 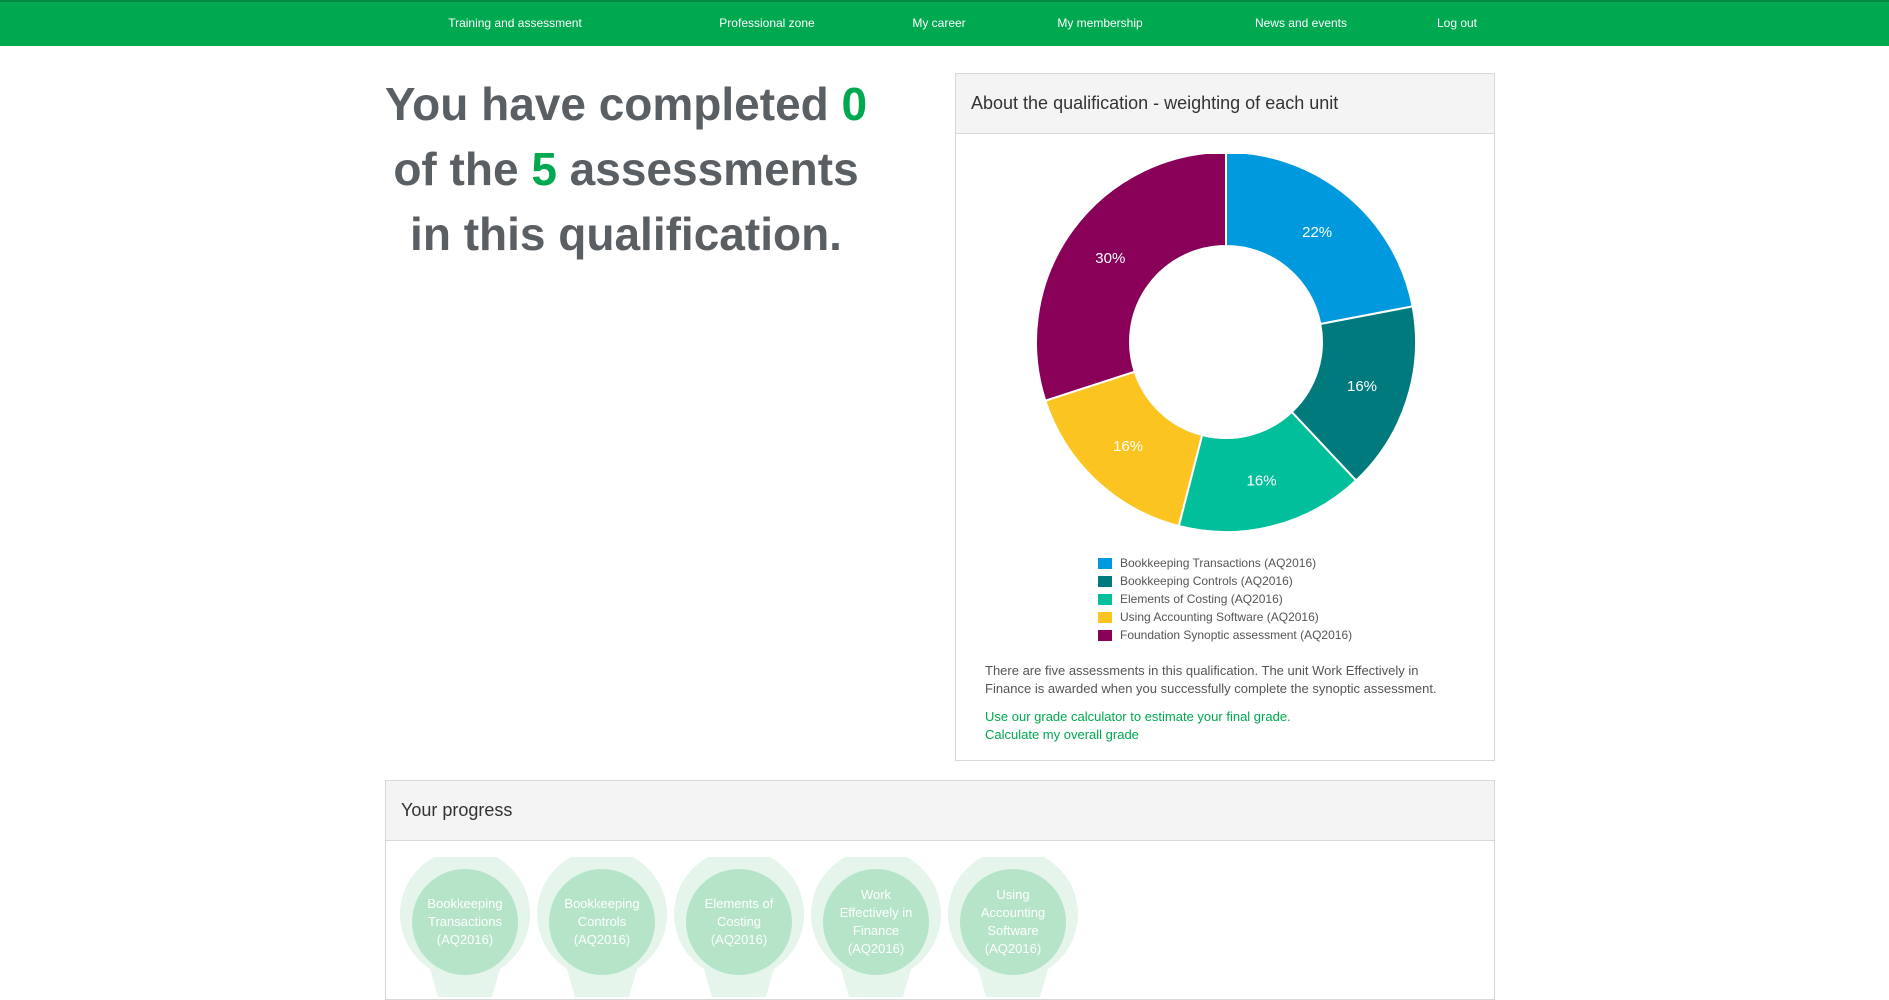 I want to click on badge-label-line: Accounting, so click(x=1013, y=912).